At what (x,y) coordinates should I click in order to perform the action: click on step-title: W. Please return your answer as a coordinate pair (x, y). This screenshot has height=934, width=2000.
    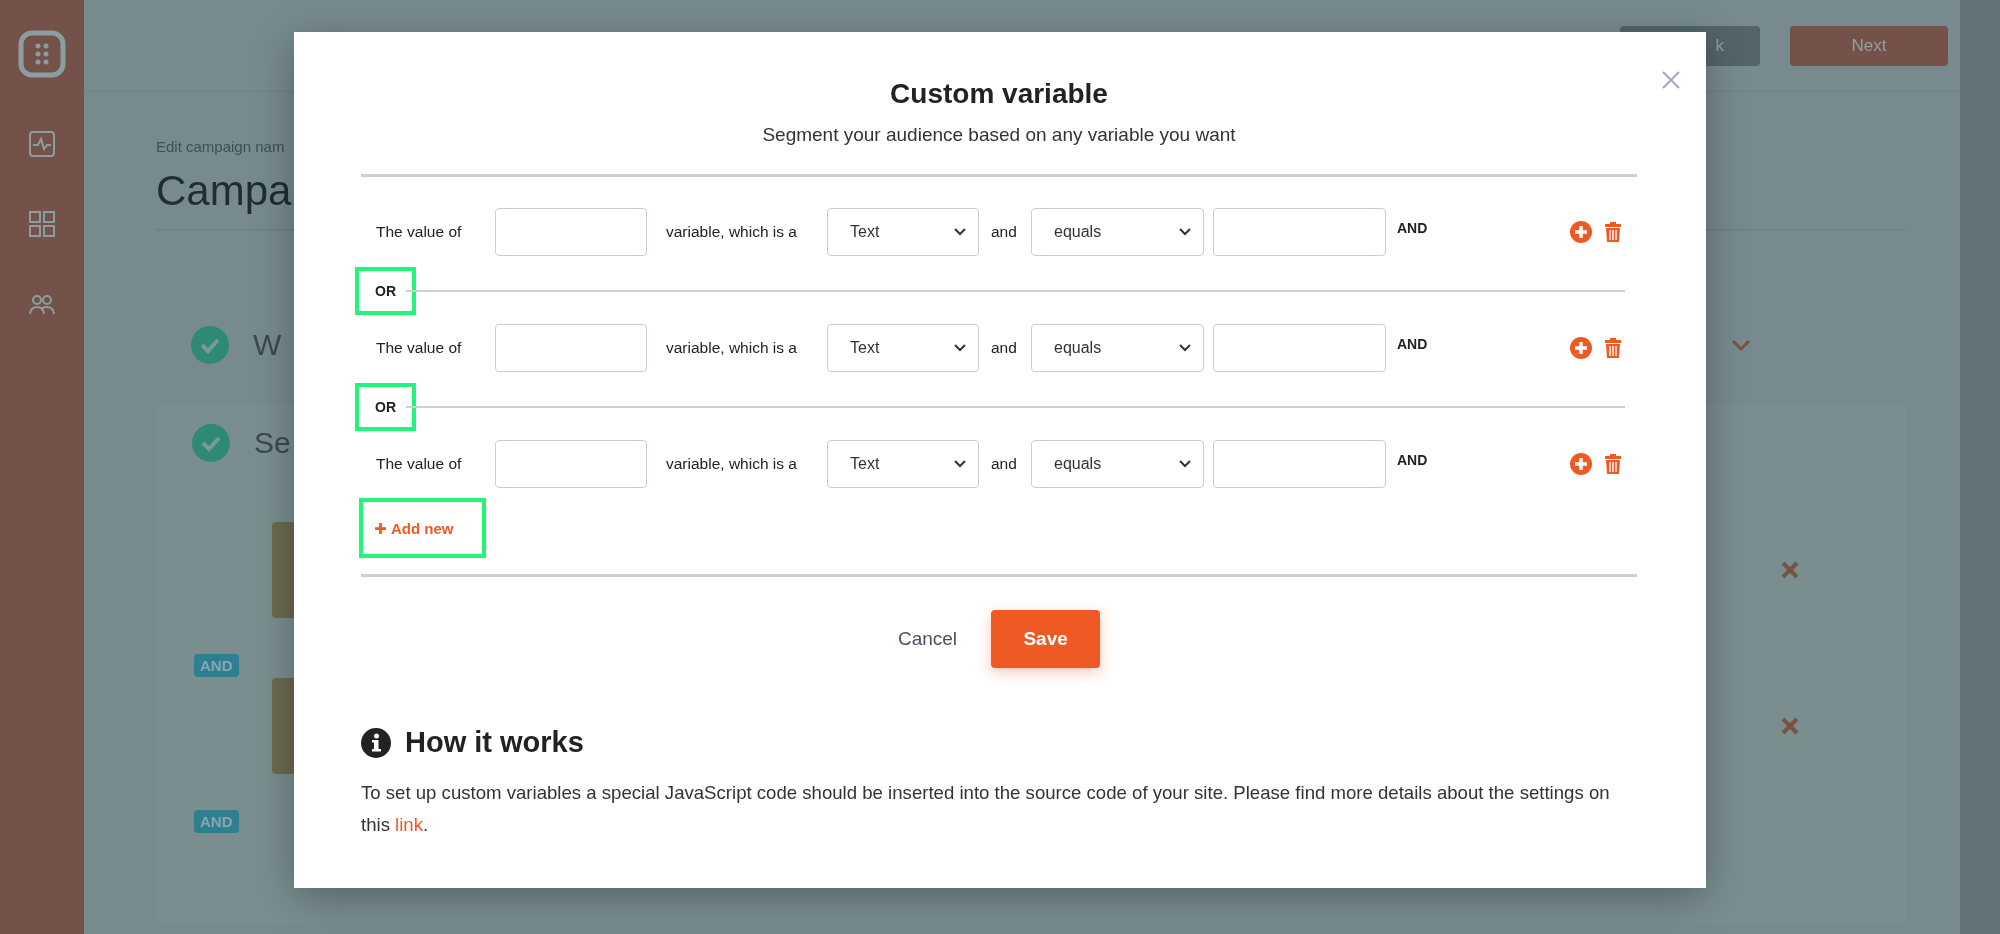
    Looking at the image, I should click on (267, 345).